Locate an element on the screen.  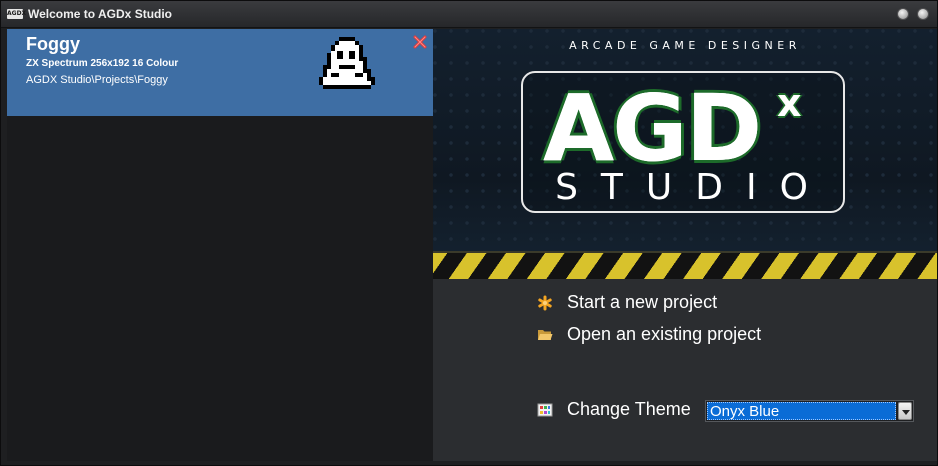
palette-icon is located at coordinates (545, 409).